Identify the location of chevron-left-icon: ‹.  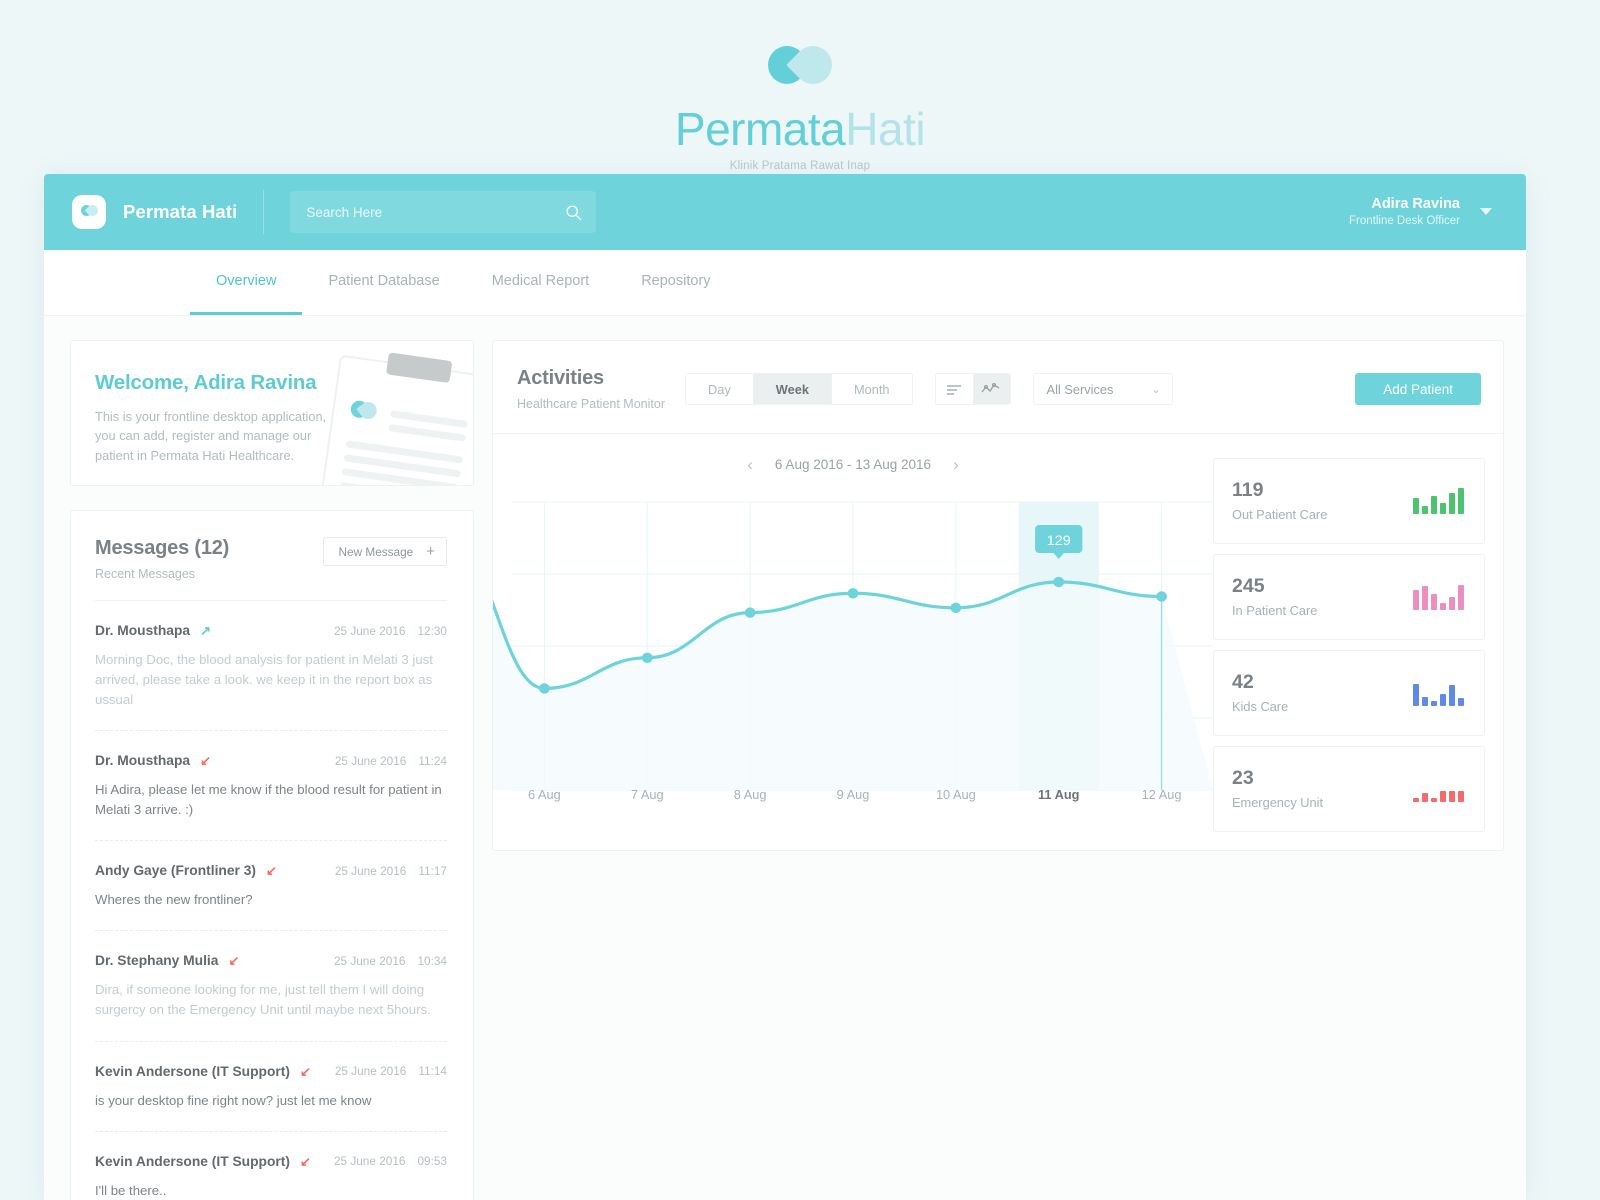
(750, 464).